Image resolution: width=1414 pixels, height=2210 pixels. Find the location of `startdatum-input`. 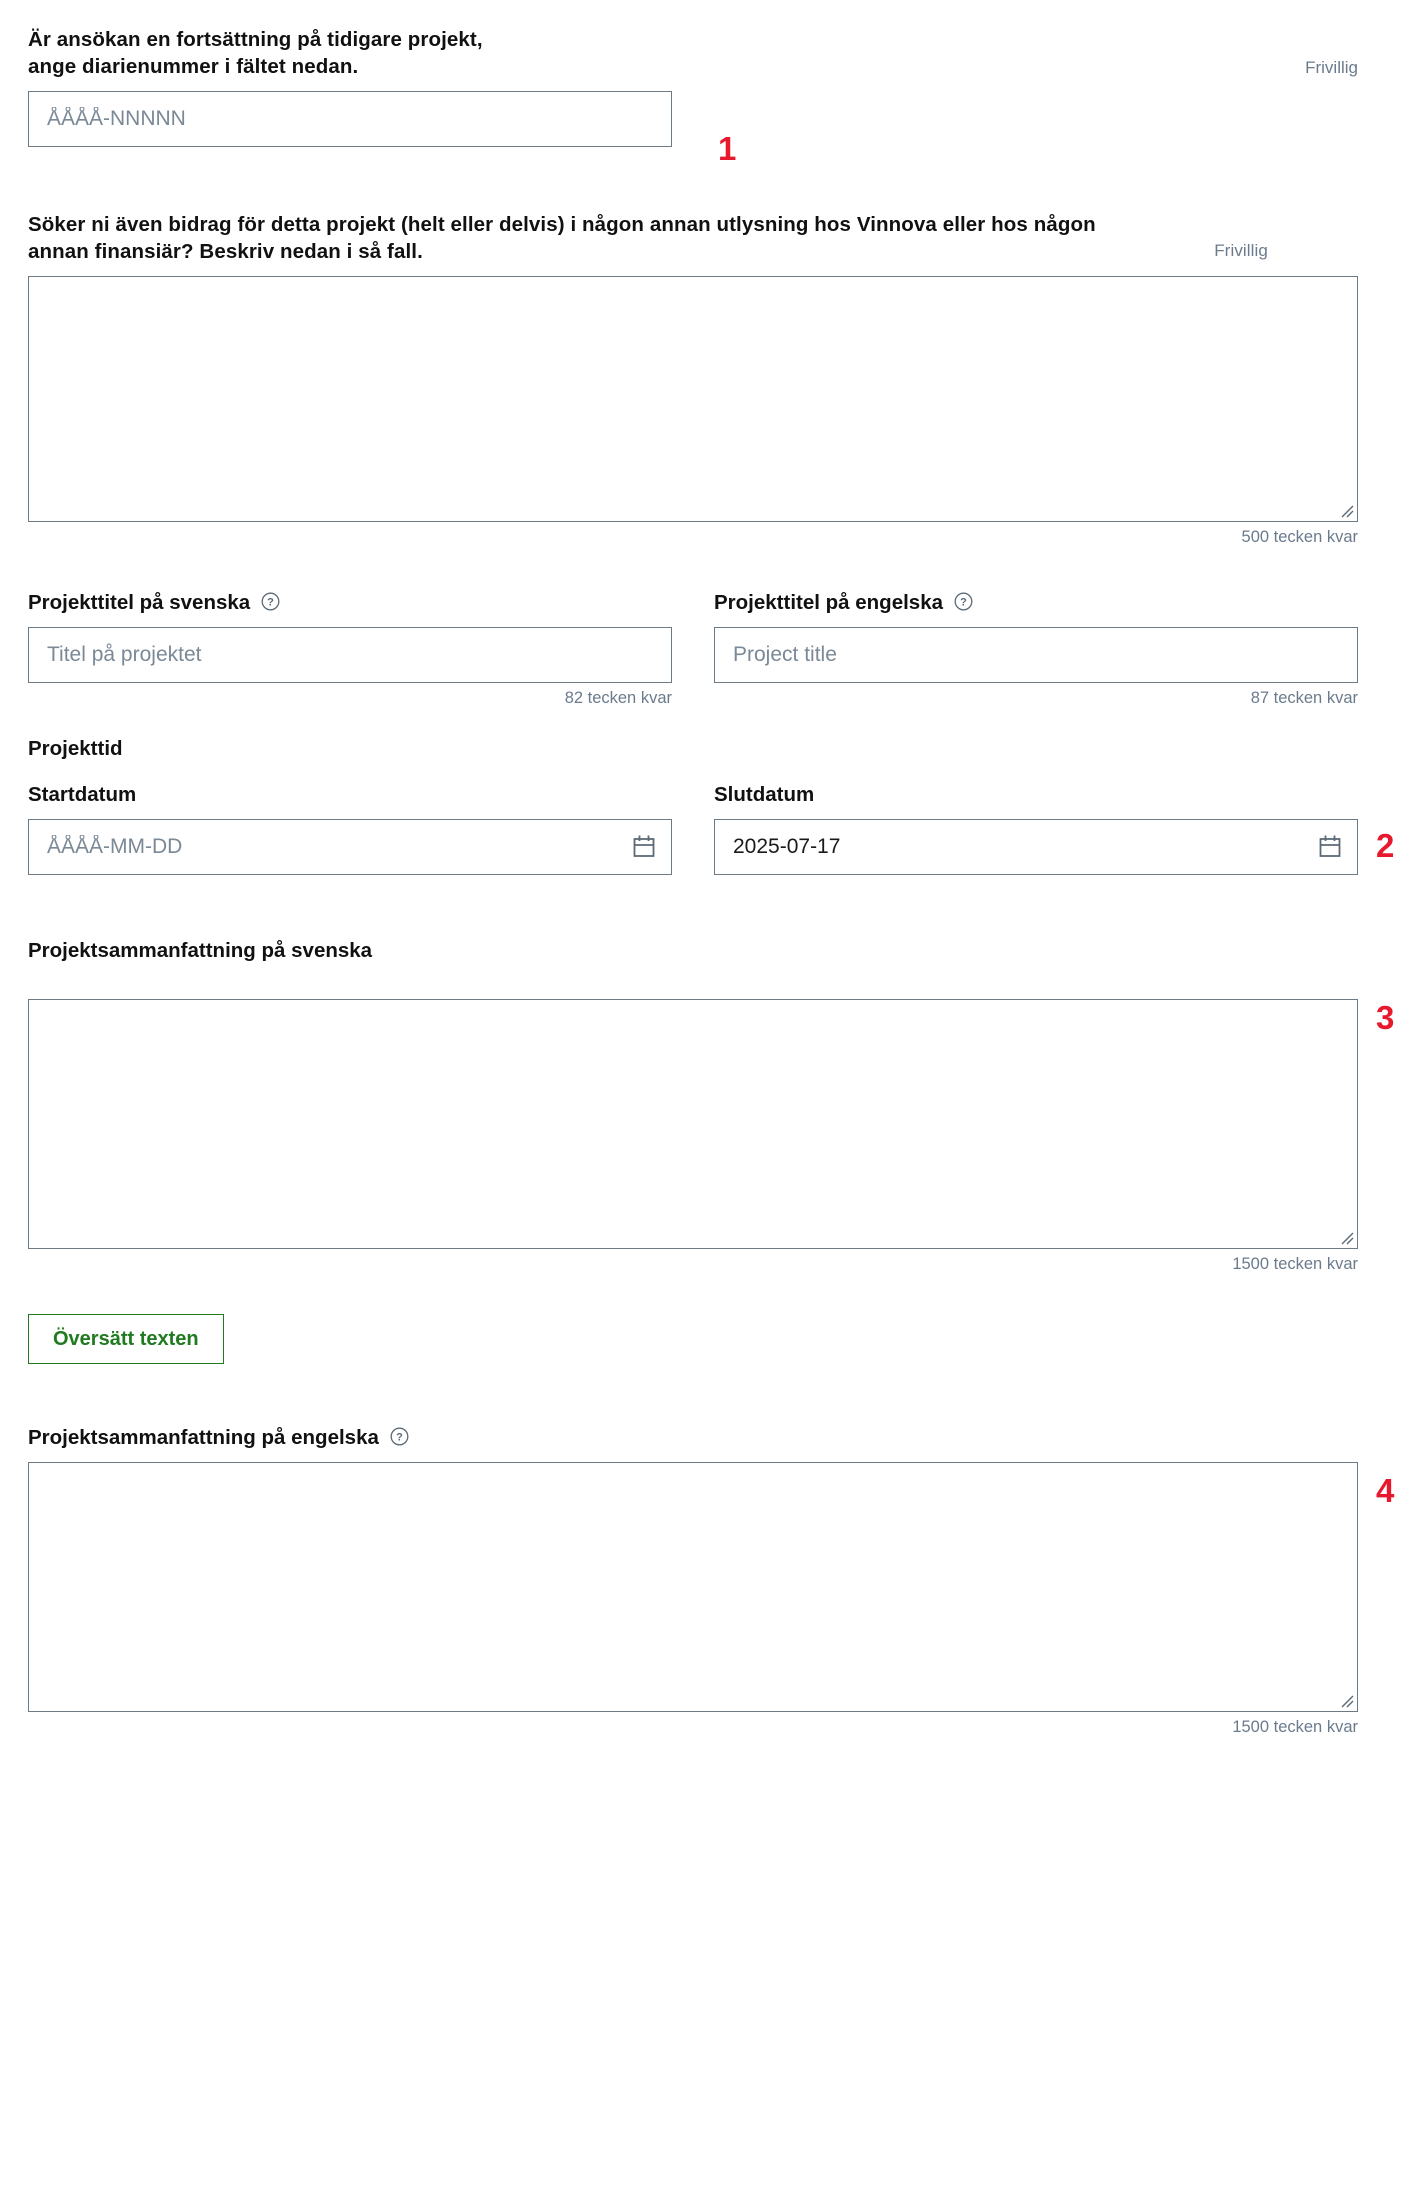

startdatum-input is located at coordinates (350, 846).